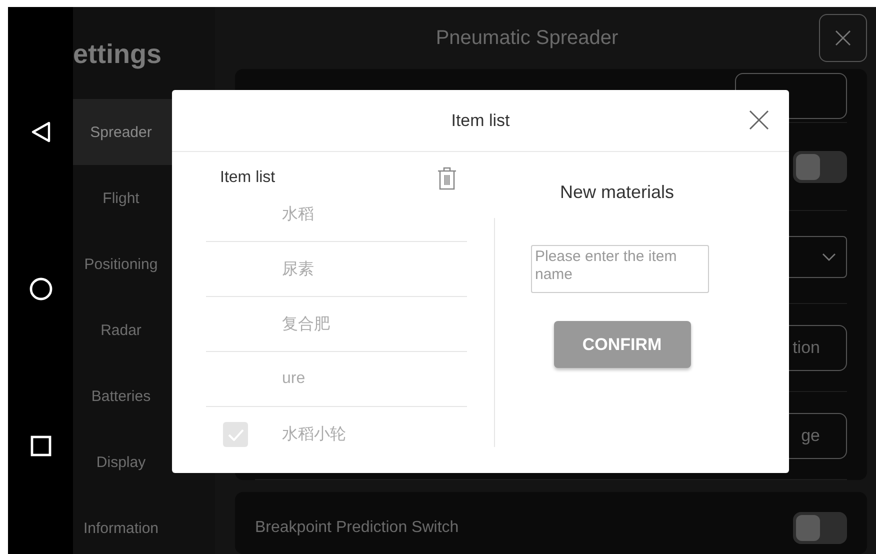 The width and height of the screenshot is (876, 554). Describe the element at coordinates (357, 528) in the screenshot. I see `setting-label: Breakpoint Prediction Switch` at that location.